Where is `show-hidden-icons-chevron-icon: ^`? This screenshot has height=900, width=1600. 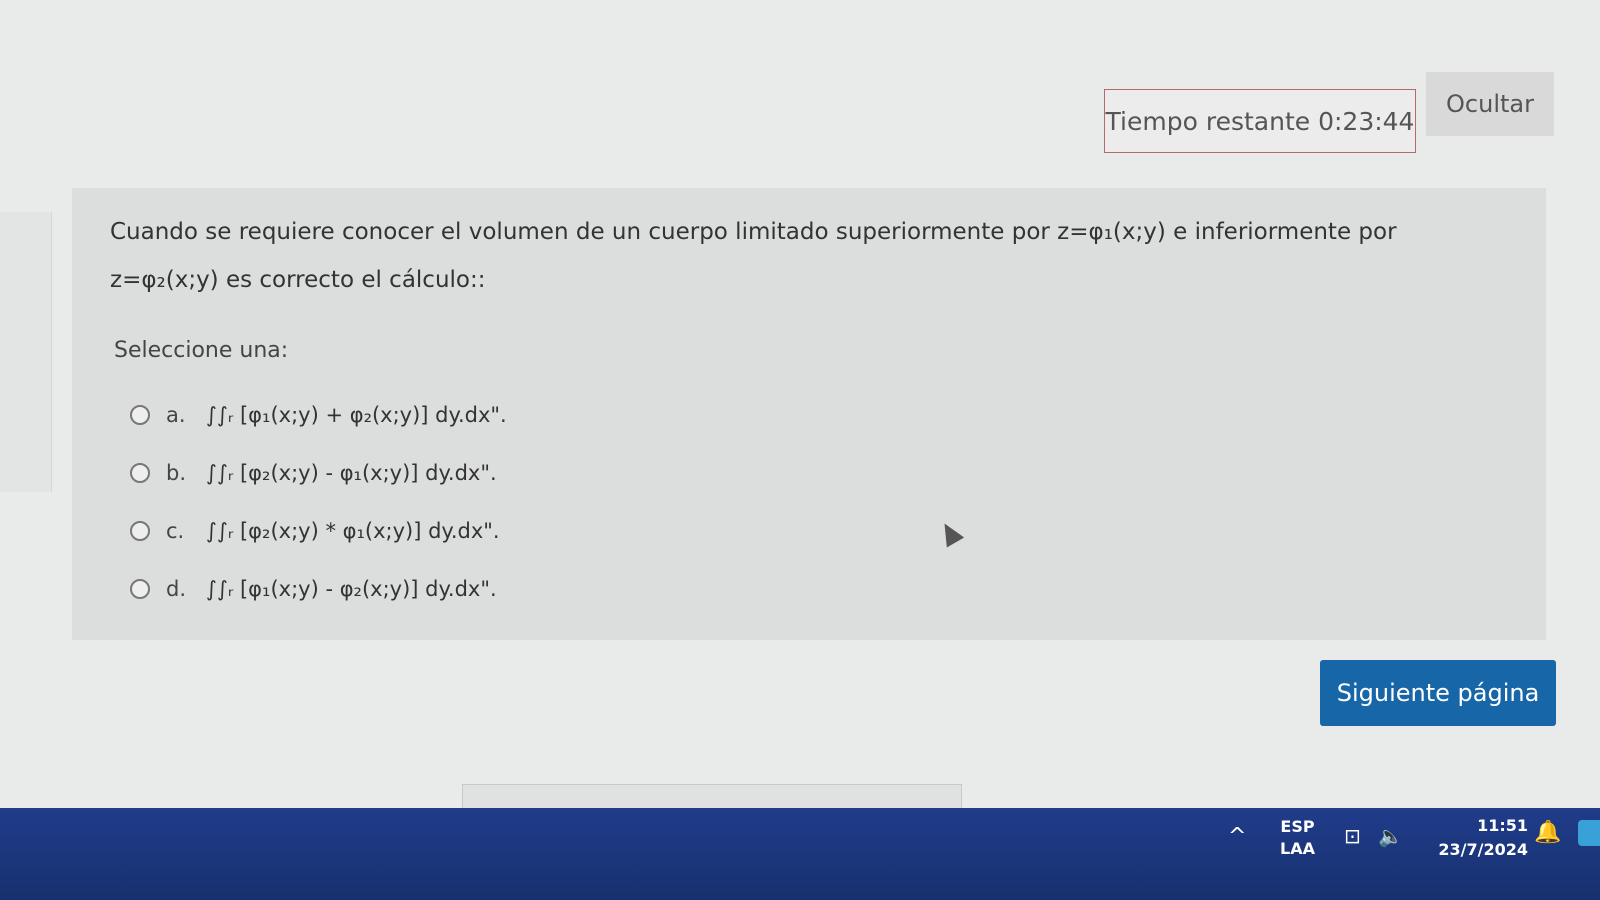
show-hidden-icons-chevron-icon: ^ is located at coordinates (1237, 836).